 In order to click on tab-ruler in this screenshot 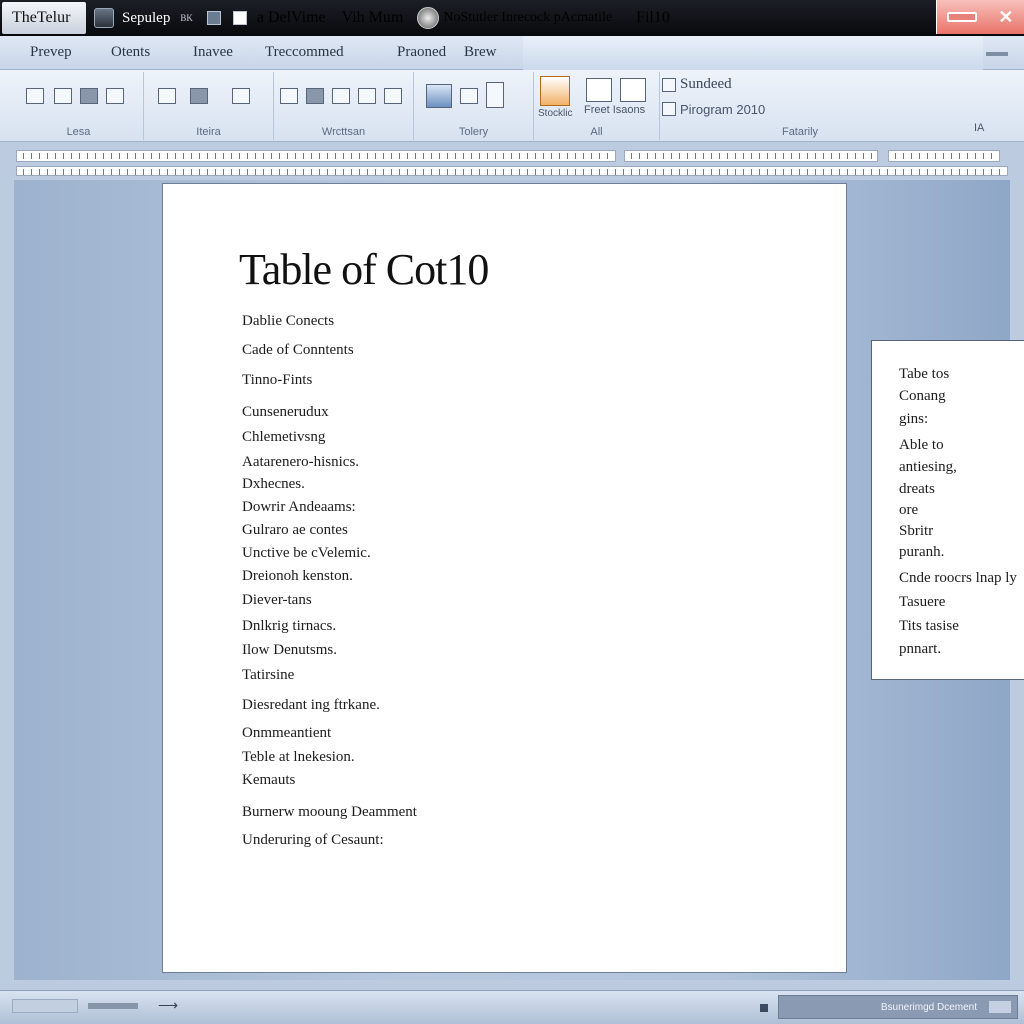, I will do `click(512, 171)`.